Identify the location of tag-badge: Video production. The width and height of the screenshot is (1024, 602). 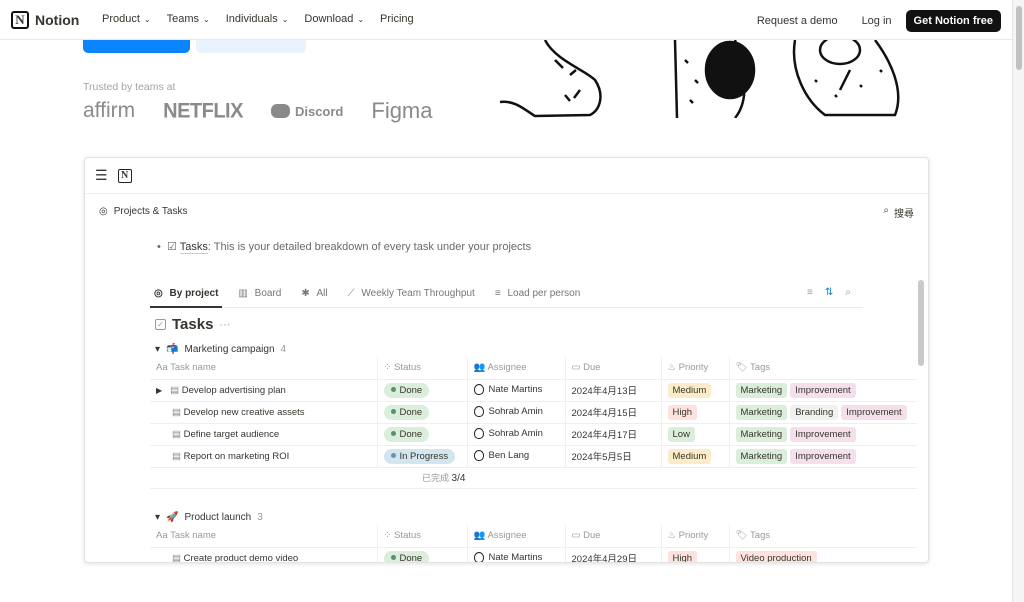
(776, 556).